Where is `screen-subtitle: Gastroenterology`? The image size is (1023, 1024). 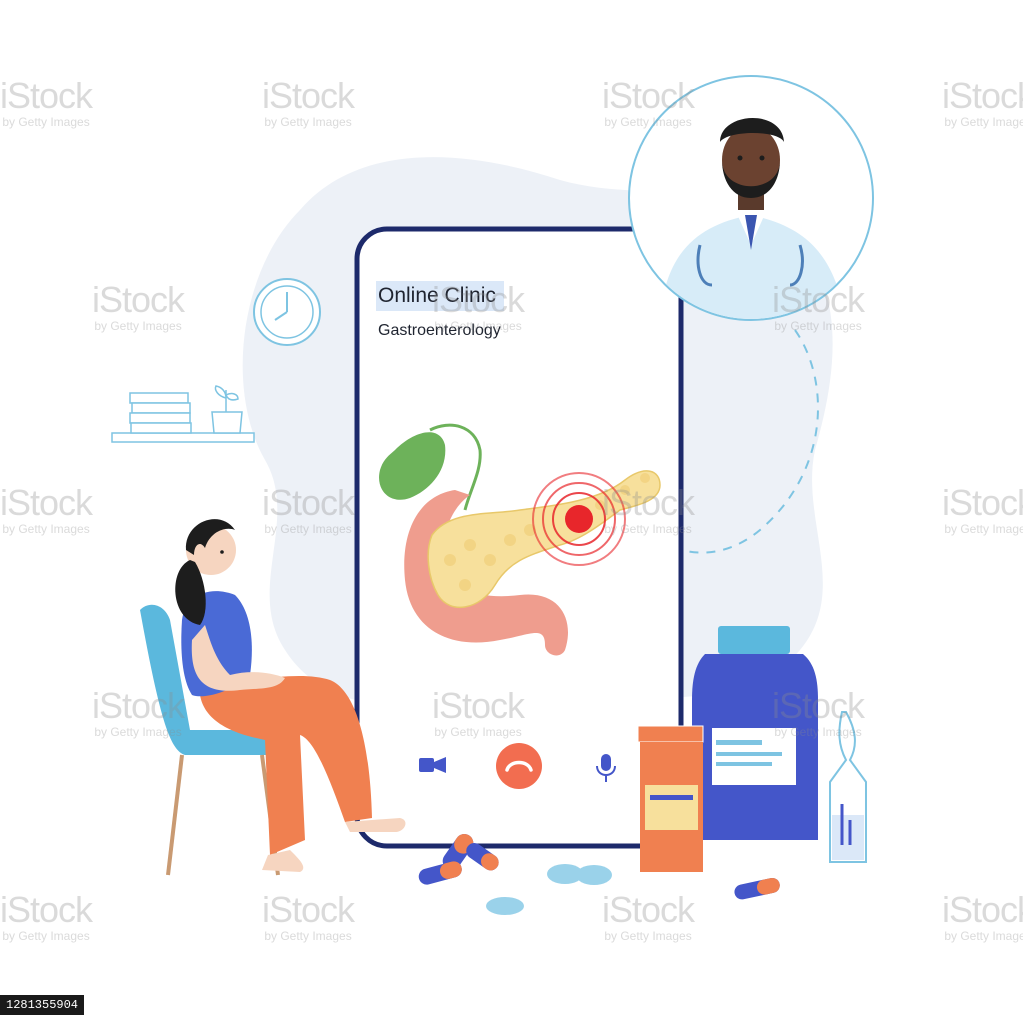 screen-subtitle: Gastroenterology is located at coordinates (439, 330).